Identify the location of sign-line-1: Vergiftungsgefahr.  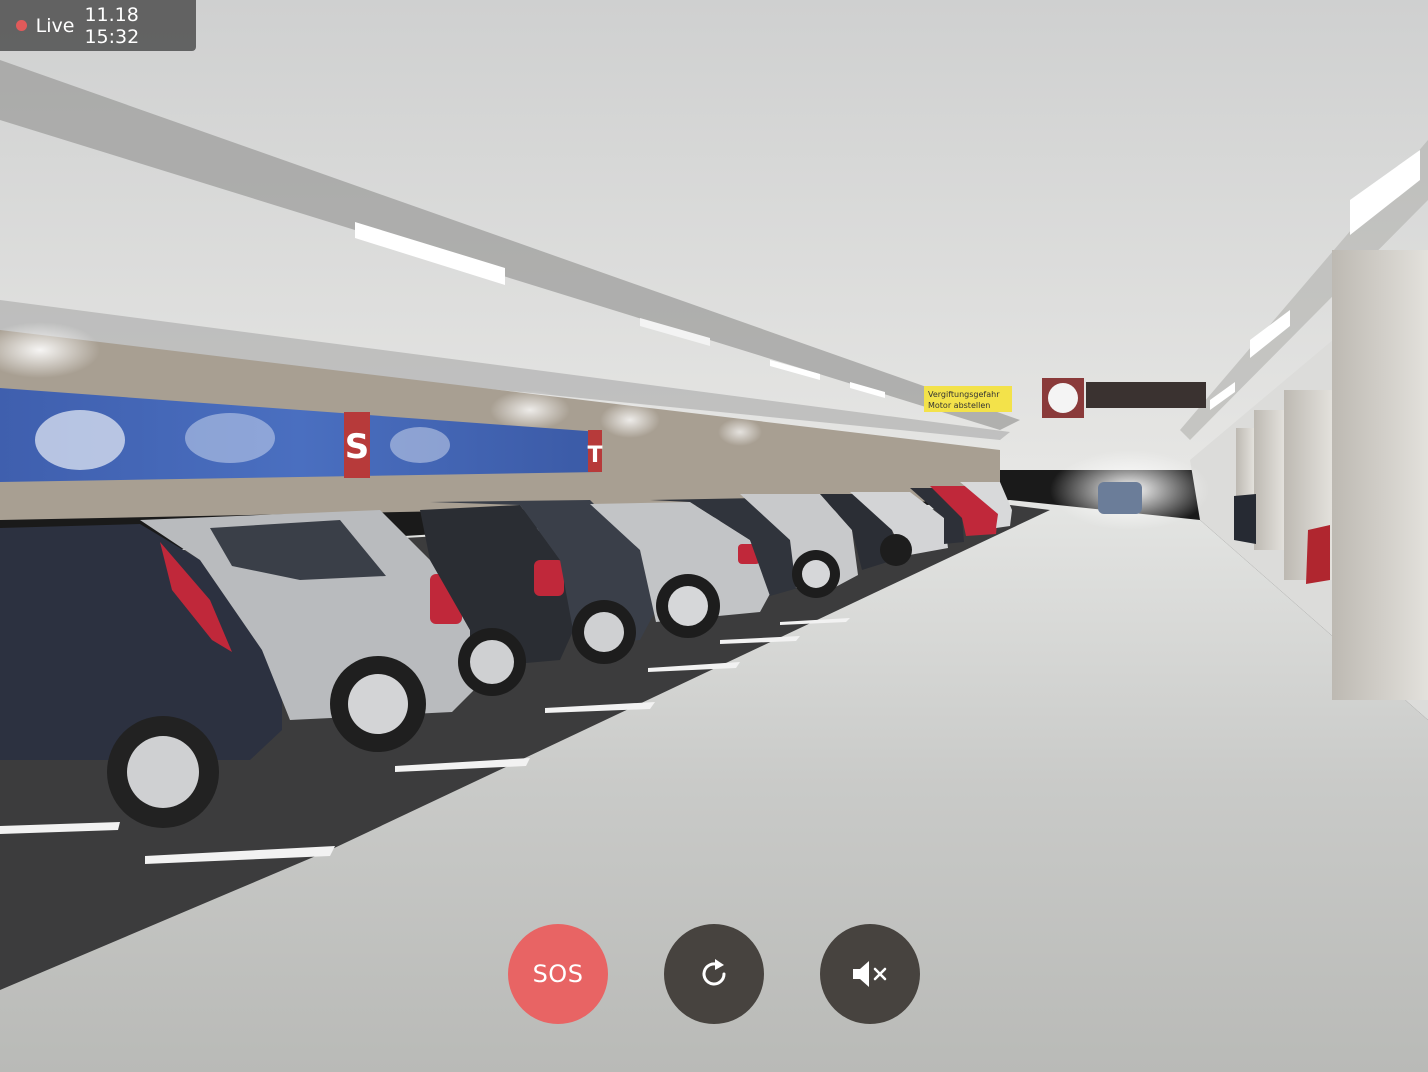
(964, 394).